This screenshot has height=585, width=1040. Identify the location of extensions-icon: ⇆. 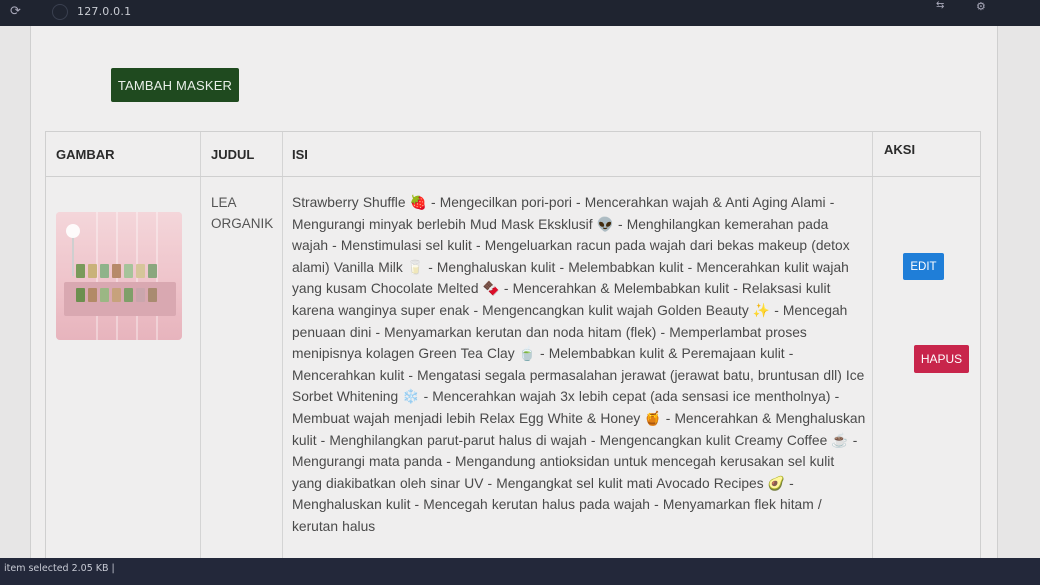
(940, 5).